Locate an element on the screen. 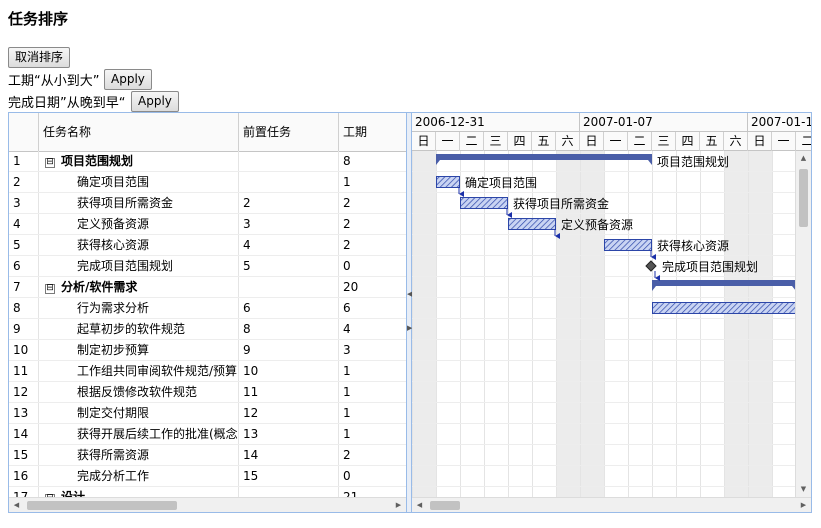 This screenshot has width=821, height=528. table-row: 15 获得所需资源 14 2 is located at coordinates (207, 455).